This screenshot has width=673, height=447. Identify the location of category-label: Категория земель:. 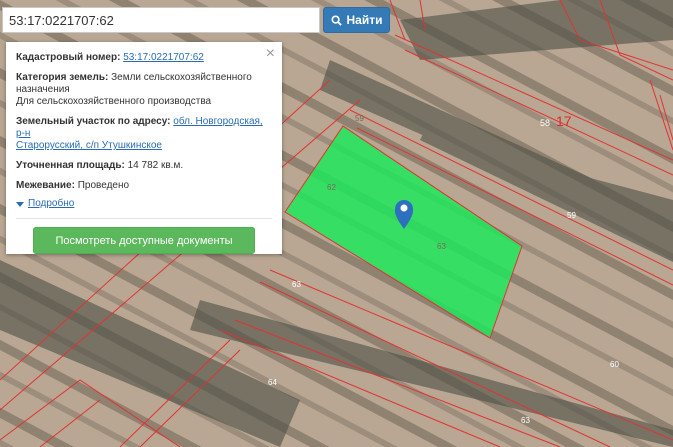
(62, 77).